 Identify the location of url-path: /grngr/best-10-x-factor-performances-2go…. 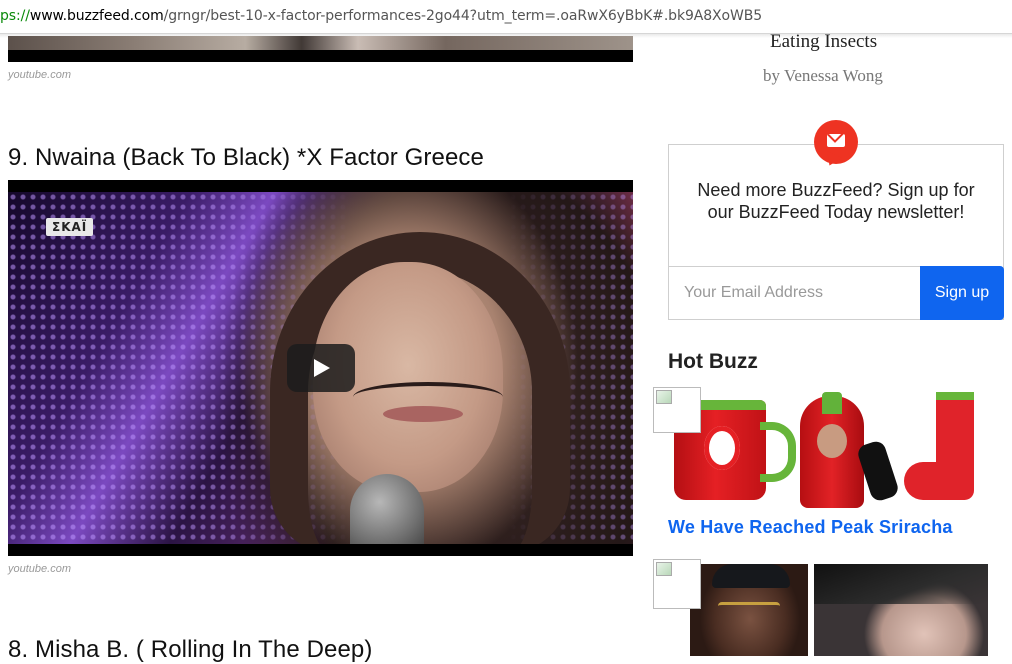
(463, 16).